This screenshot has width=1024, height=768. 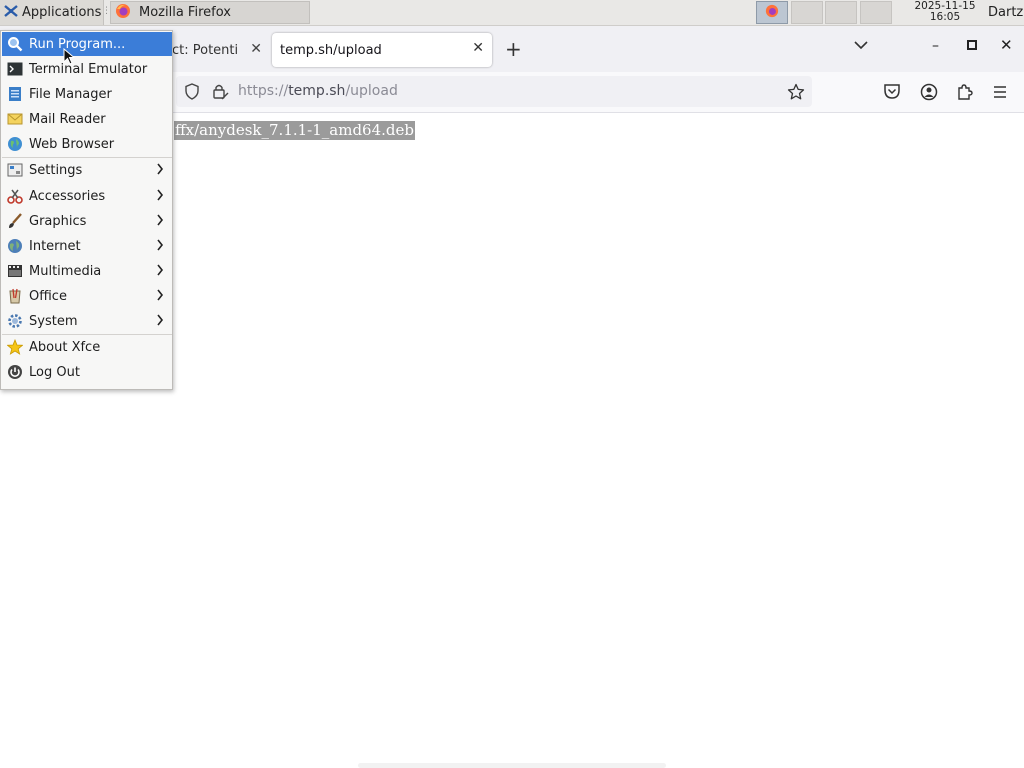 What do you see at coordinates (15, 372) in the screenshot?
I see `logout-icon` at bounding box center [15, 372].